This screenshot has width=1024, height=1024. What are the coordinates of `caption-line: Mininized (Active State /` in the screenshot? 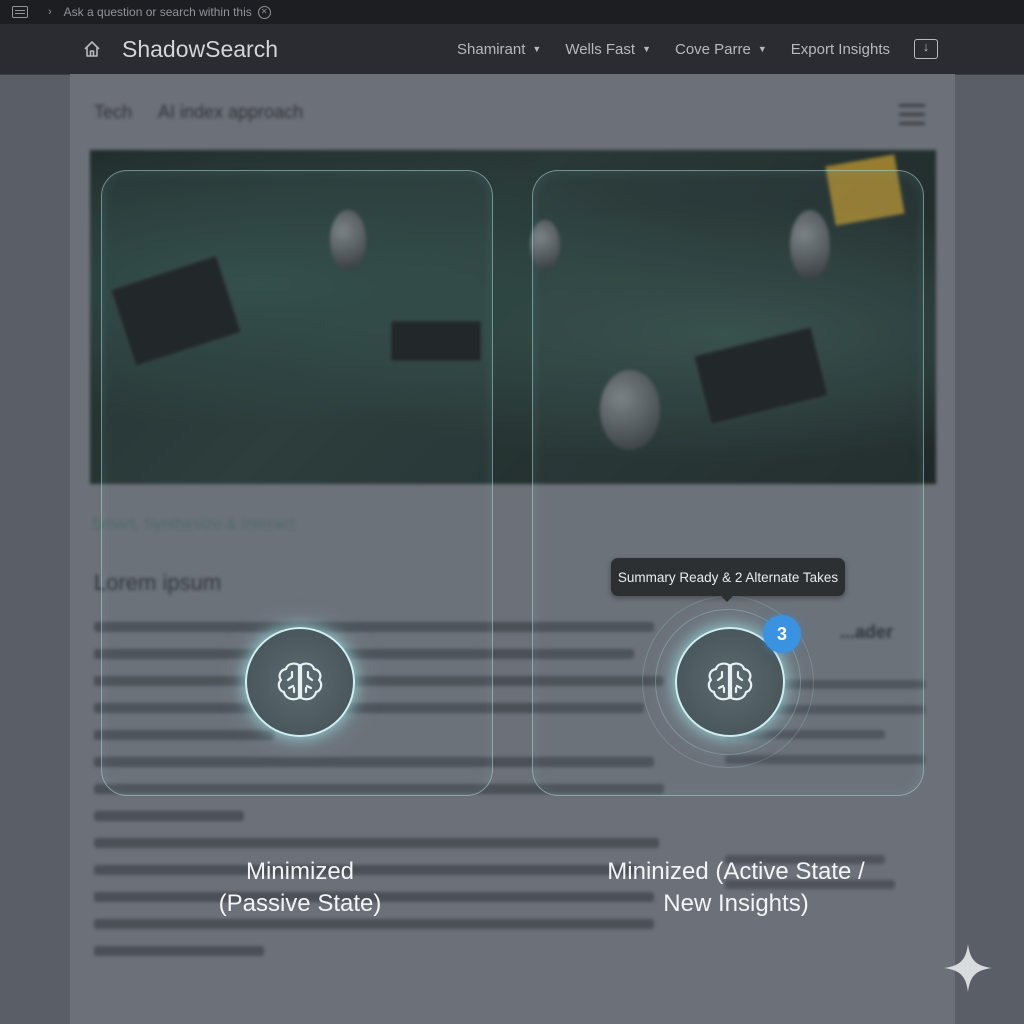 It's located at (736, 871).